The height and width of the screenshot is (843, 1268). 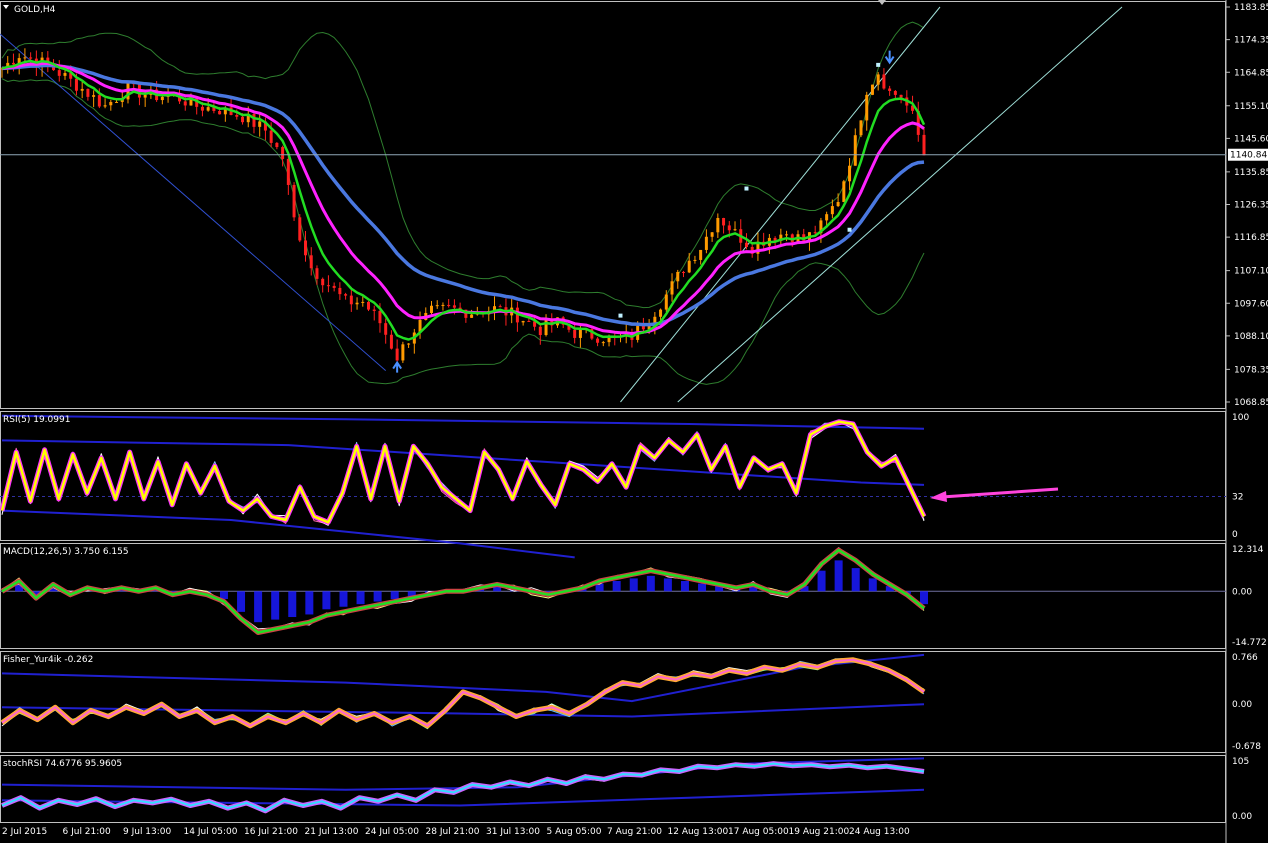 What do you see at coordinates (1246, 747) in the screenshot?
I see `y-tick-label: -0.678` at bounding box center [1246, 747].